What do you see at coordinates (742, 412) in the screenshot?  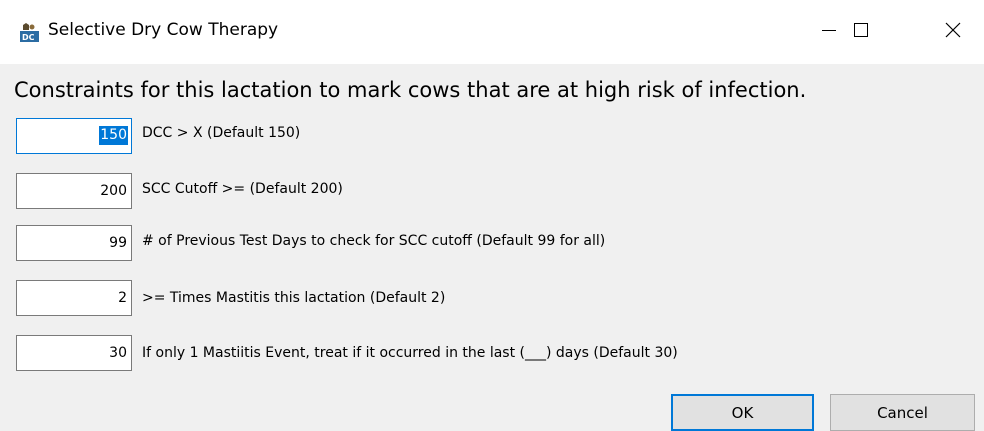 I see `ok-button: OK` at bounding box center [742, 412].